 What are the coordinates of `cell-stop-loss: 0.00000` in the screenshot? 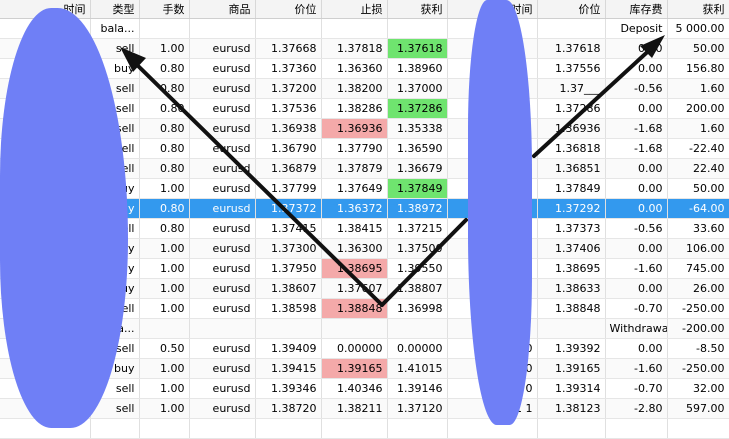 It's located at (354, 348).